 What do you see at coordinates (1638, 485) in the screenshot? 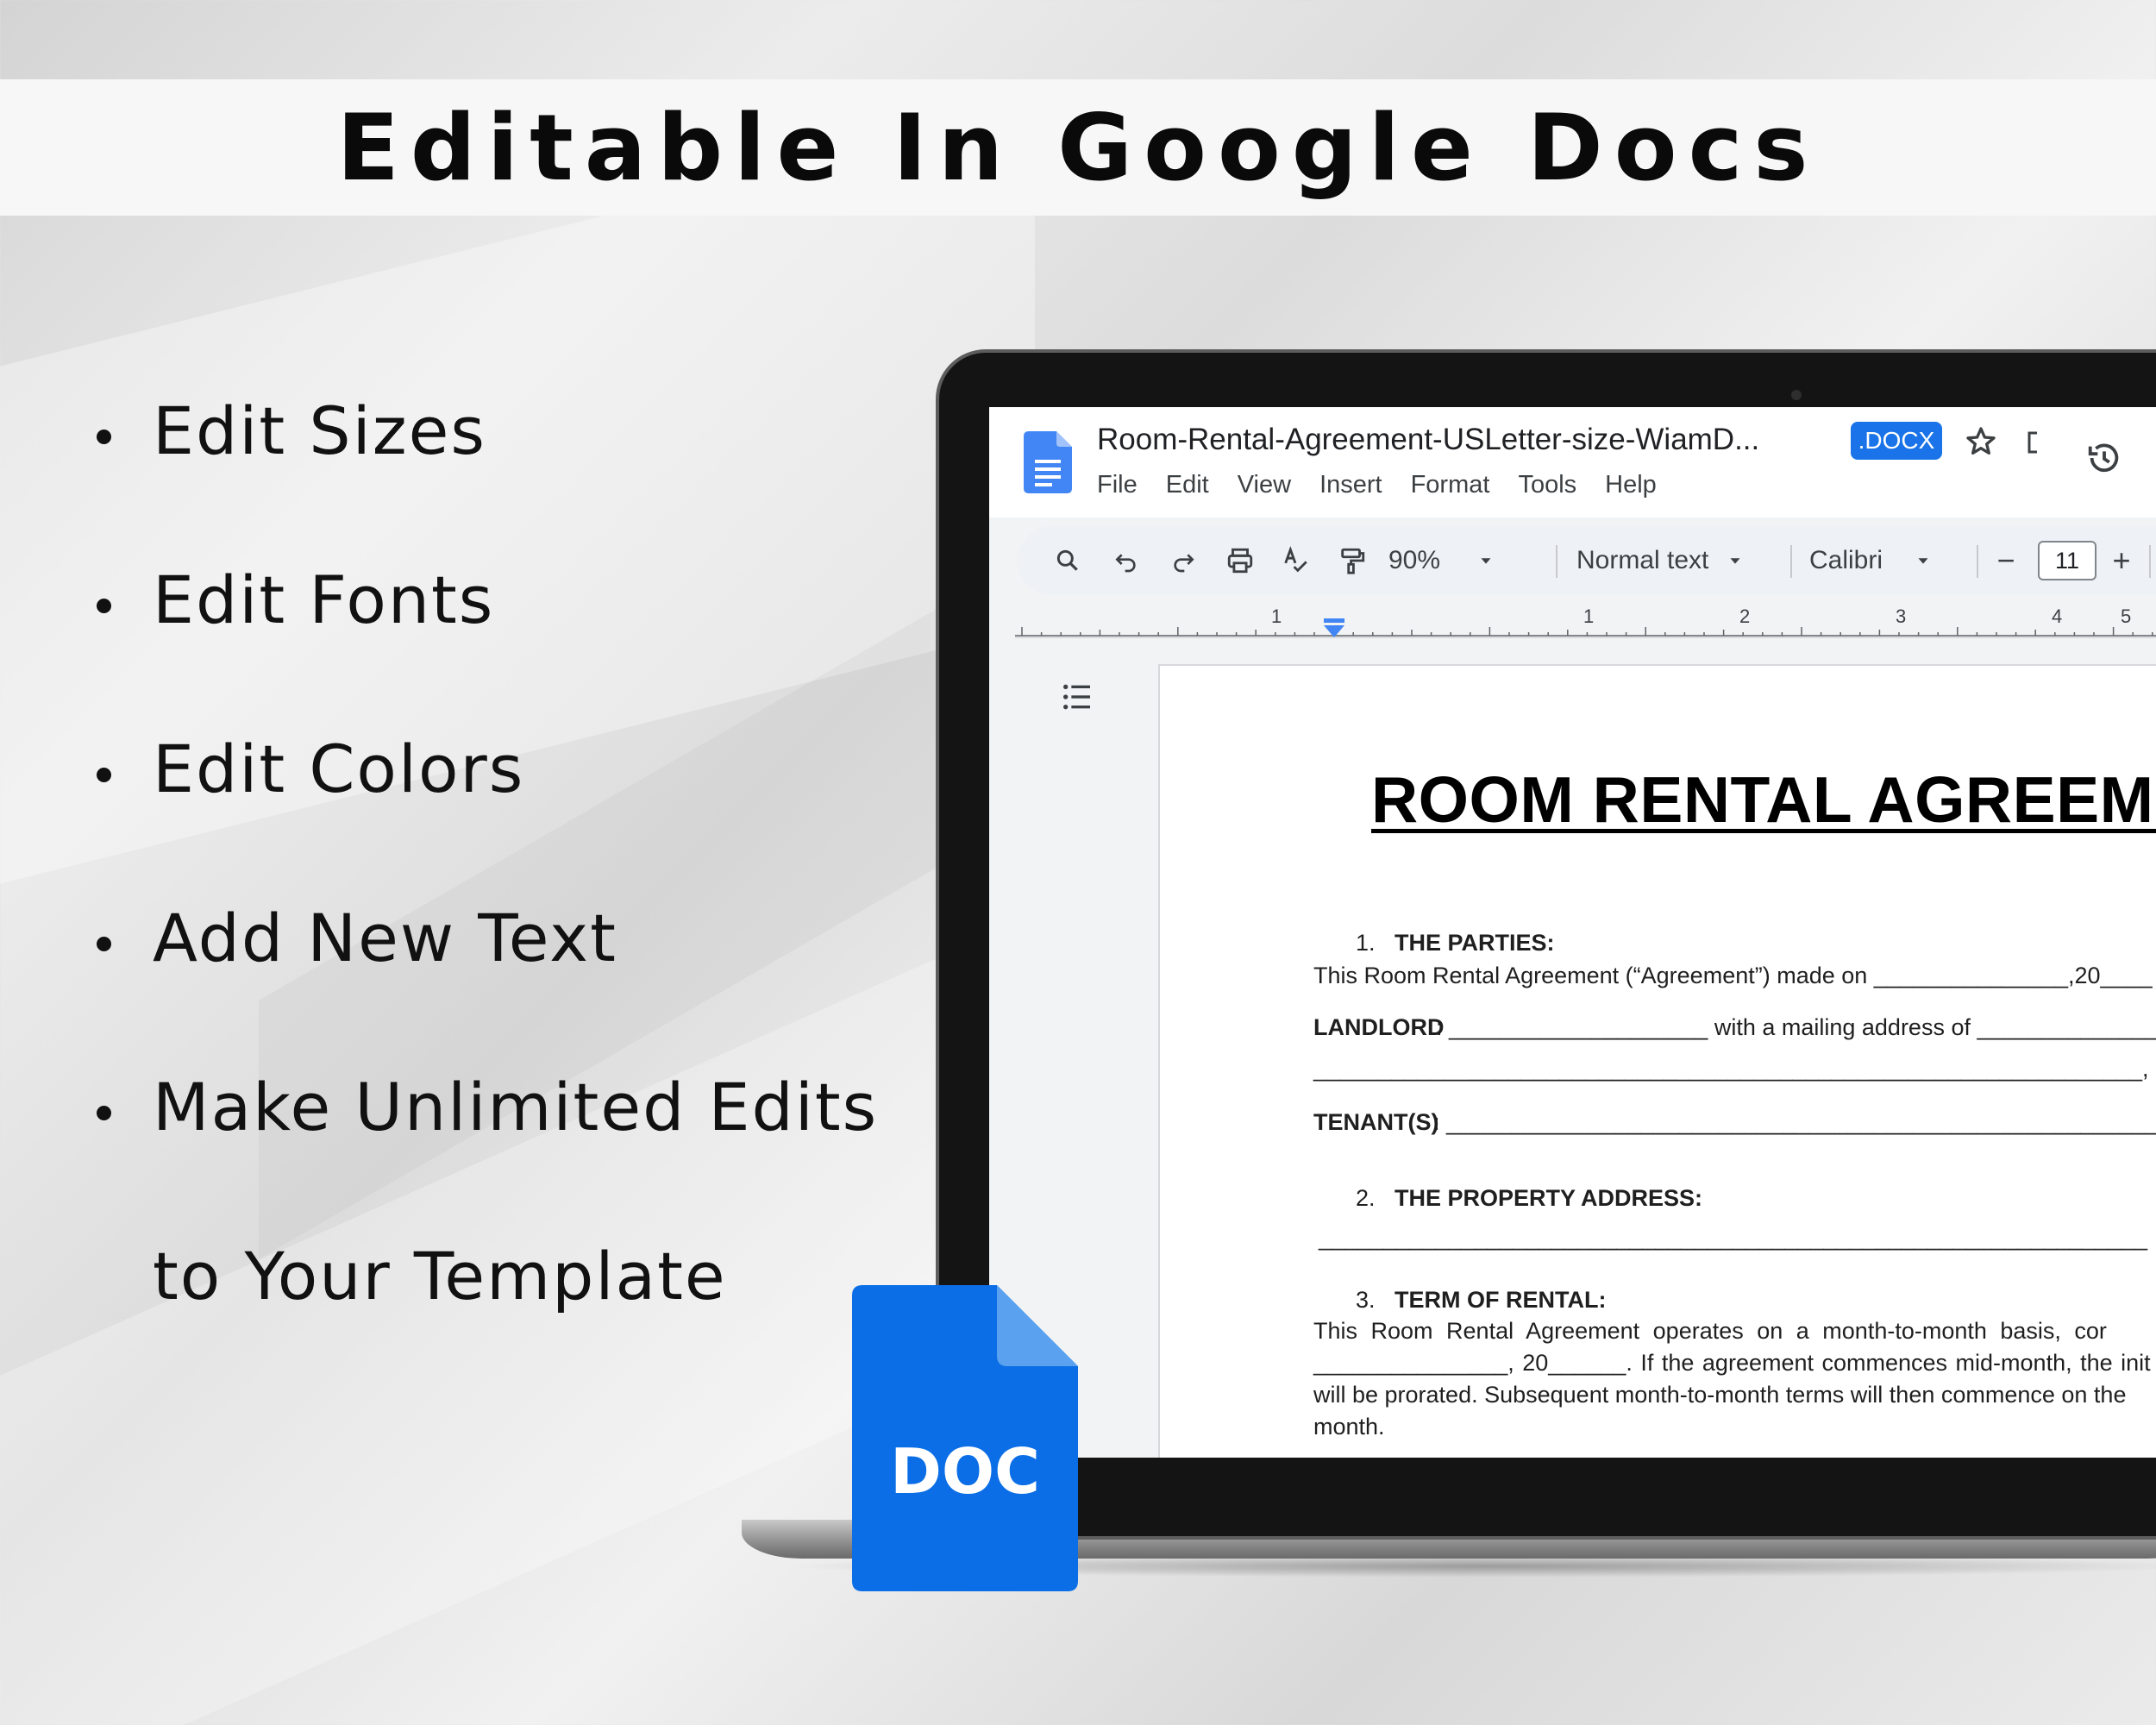
I see `menu-help: Help` at bounding box center [1638, 485].